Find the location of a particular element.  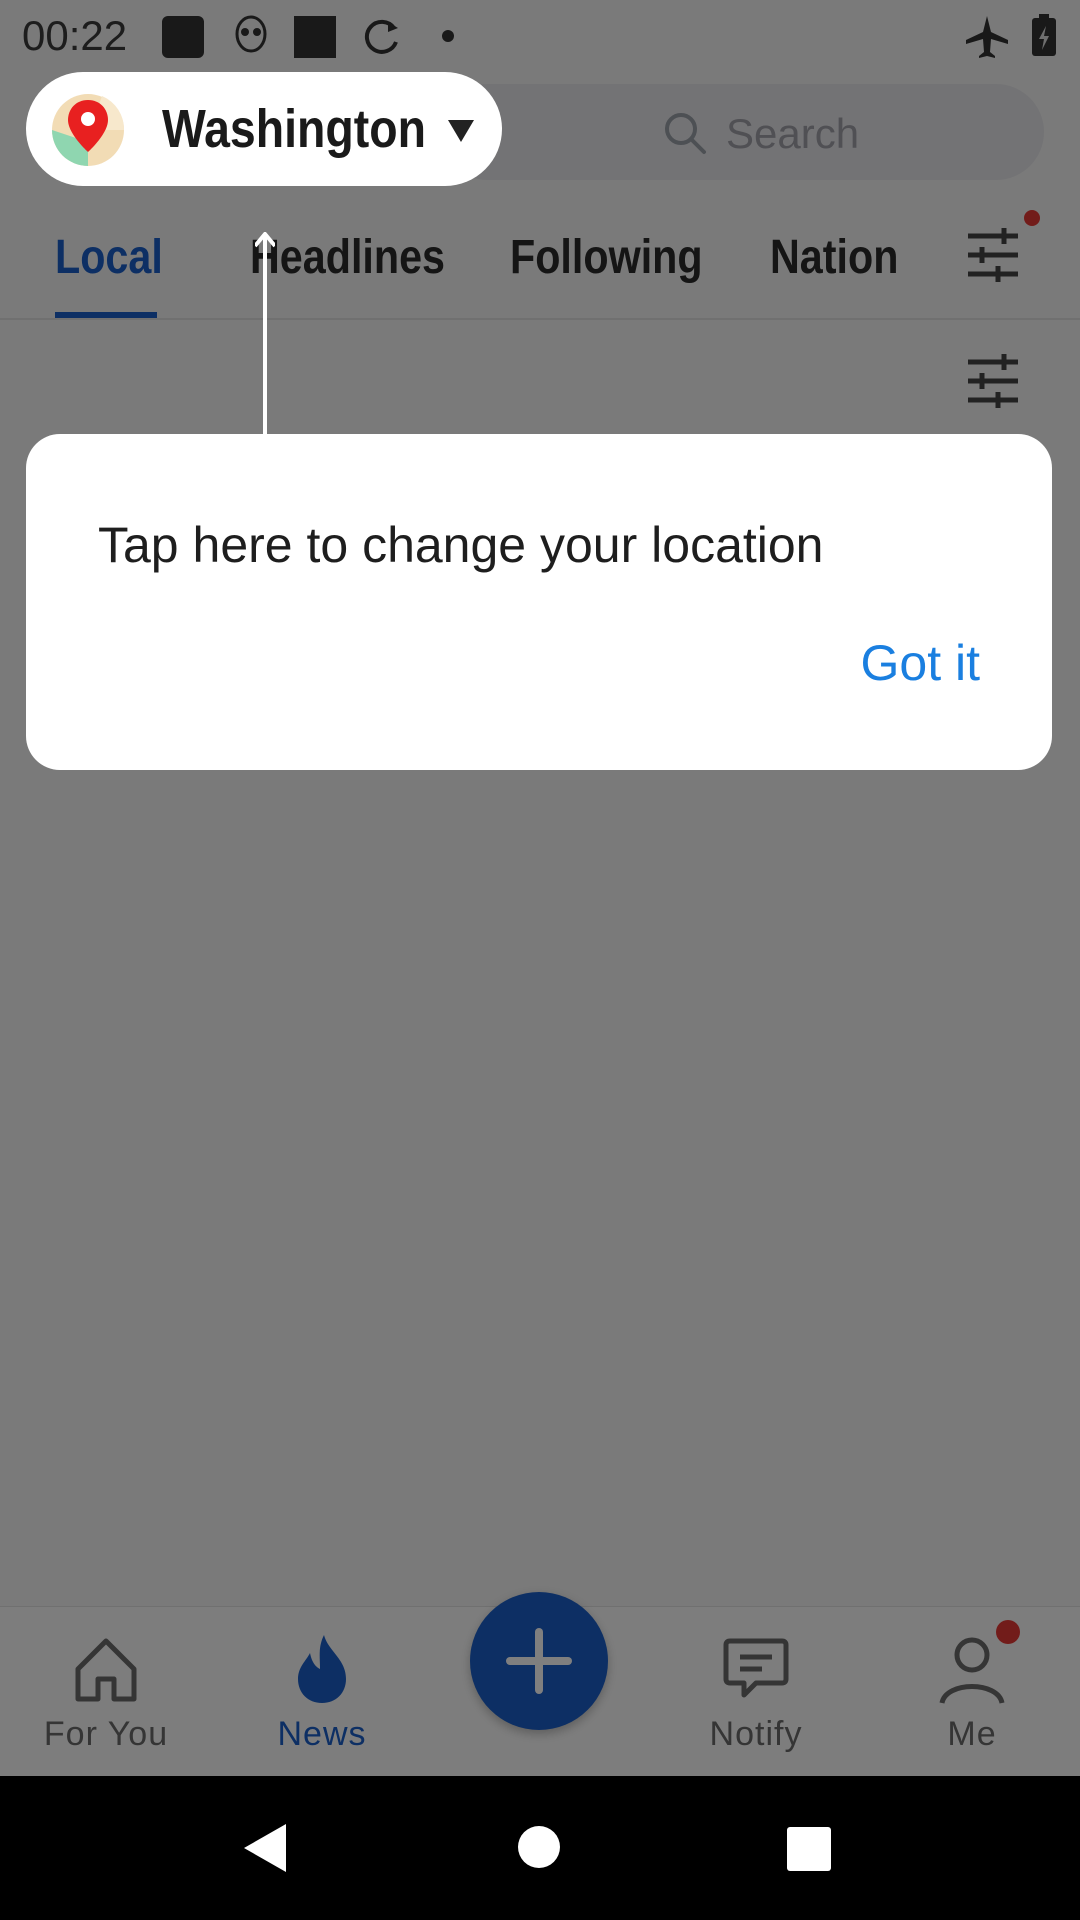

map-pin-icon is located at coordinates (88, 130).